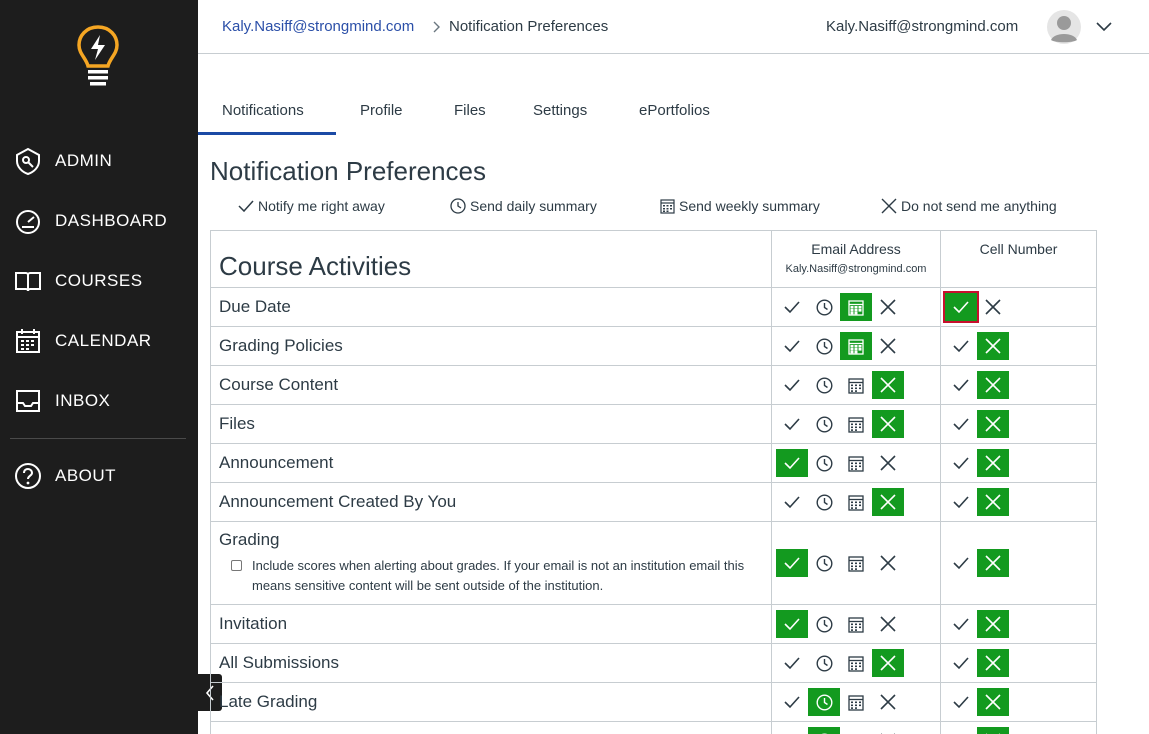 This screenshot has height=734, width=1149. What do you see at coordinates (99, 281) in the screenshot?
I see `nav-courses: COURSES` at bounding box center [99, 281].